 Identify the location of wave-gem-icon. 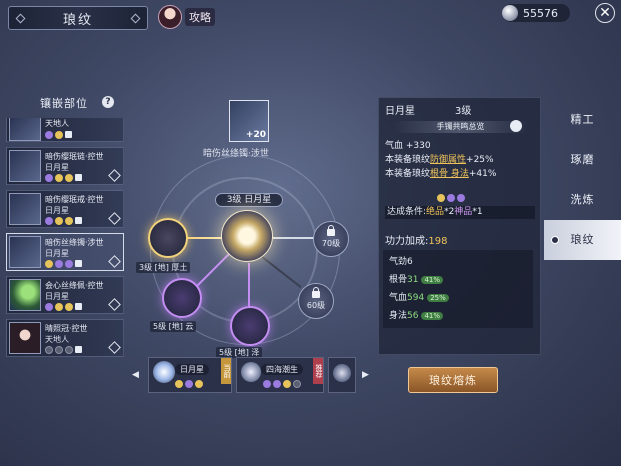
(251, 372).